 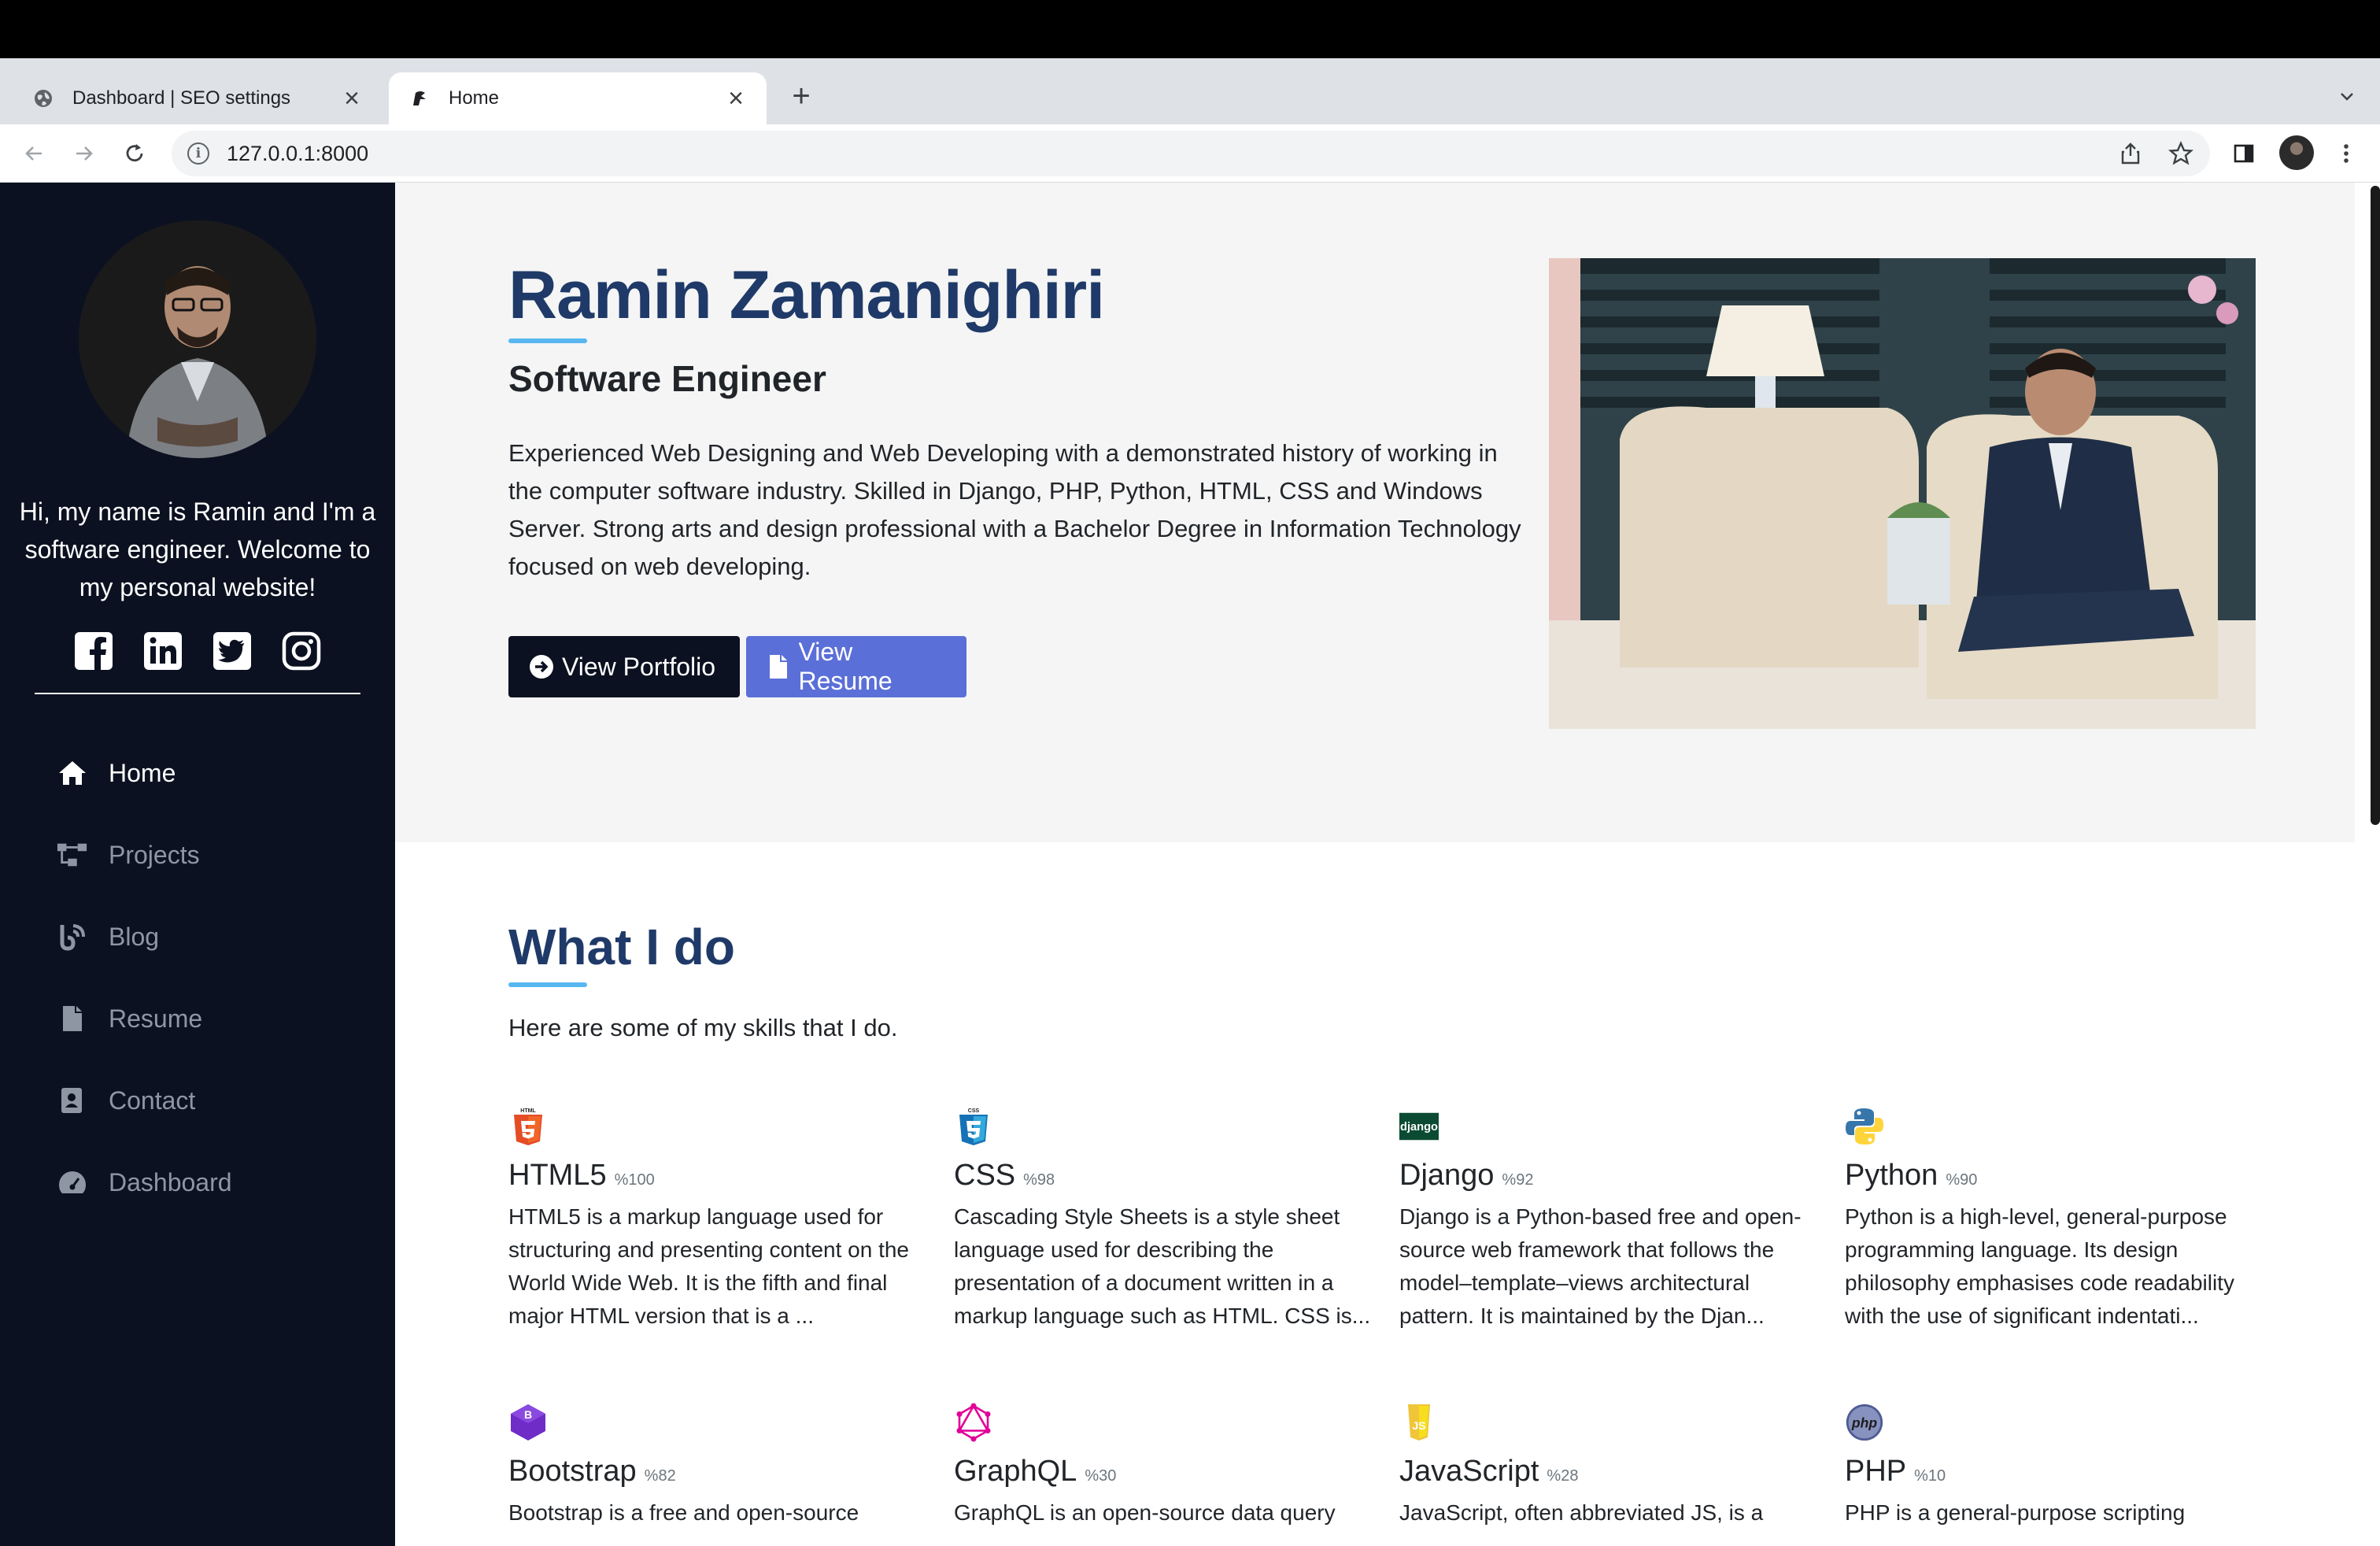 What do you see at coordinates (144, 937) in the screenshot?
I see `sidebar-item-blog: Blog` at bounding box center [144, 937].